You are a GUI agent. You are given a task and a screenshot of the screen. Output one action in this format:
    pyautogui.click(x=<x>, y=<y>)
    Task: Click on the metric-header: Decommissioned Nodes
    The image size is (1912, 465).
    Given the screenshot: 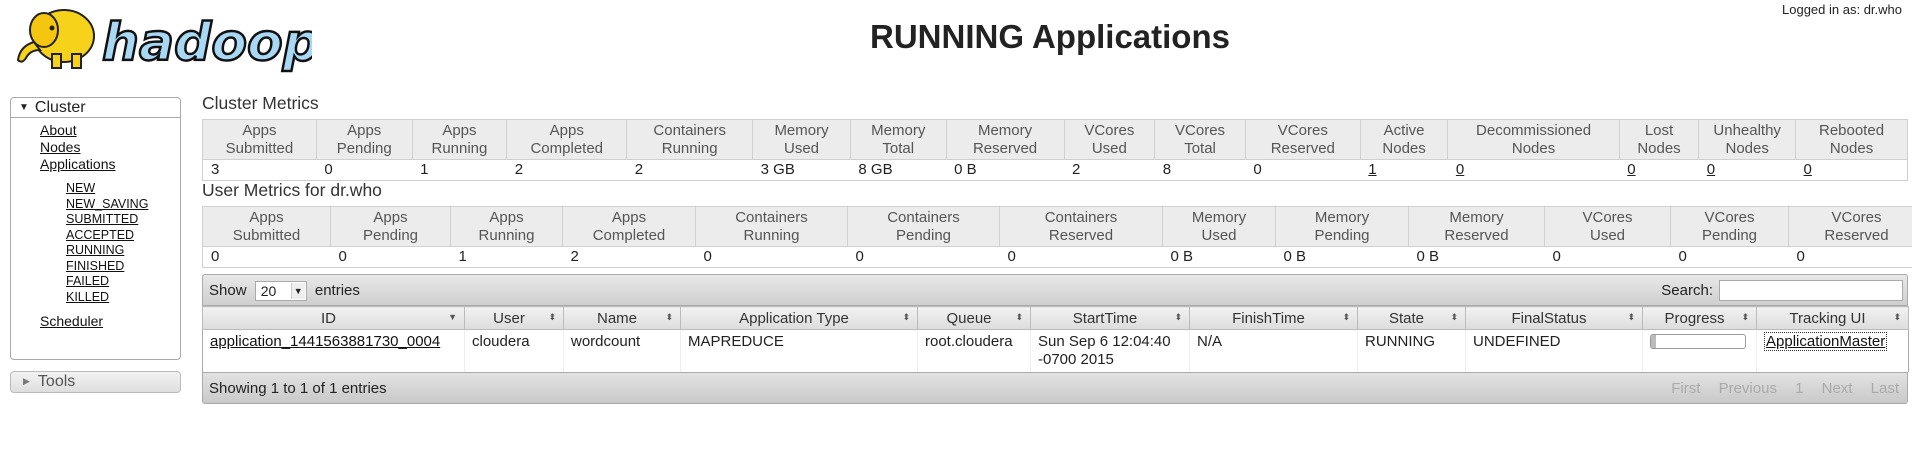 What is the action you would take?
    pyautogui.click(x=1533, y=139)
    